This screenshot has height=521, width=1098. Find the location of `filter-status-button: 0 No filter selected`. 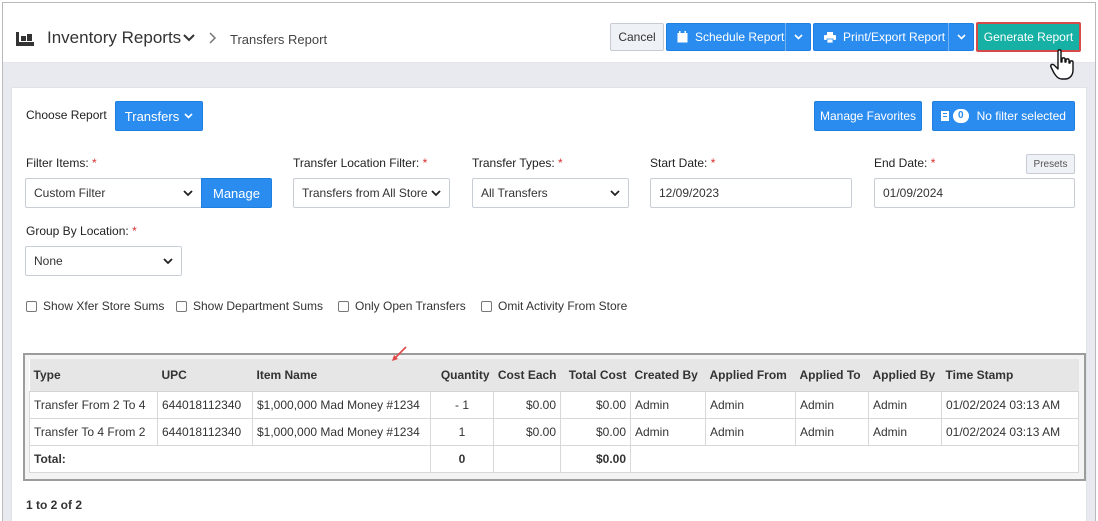

filter-status-button: 0 No filter selected is located at coordinates (1003, 116).